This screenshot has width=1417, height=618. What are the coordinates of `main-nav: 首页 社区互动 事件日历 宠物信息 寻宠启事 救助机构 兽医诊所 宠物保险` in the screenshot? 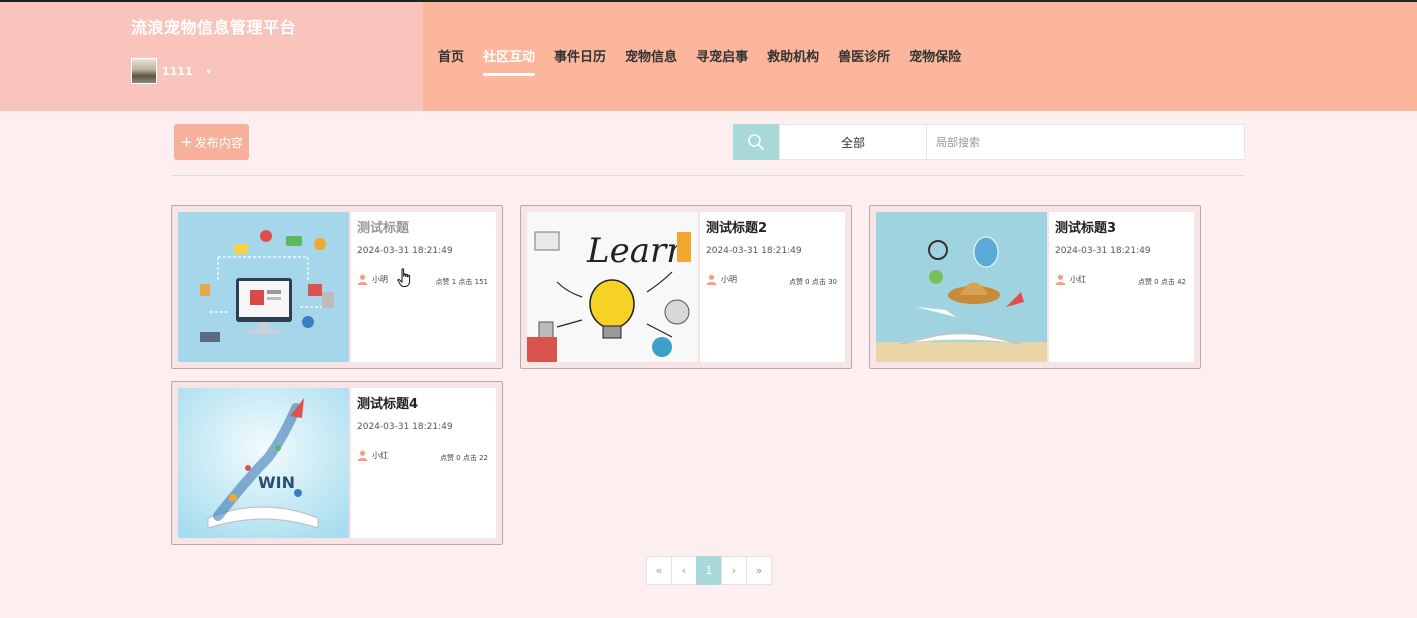 It's located at (709, 61).